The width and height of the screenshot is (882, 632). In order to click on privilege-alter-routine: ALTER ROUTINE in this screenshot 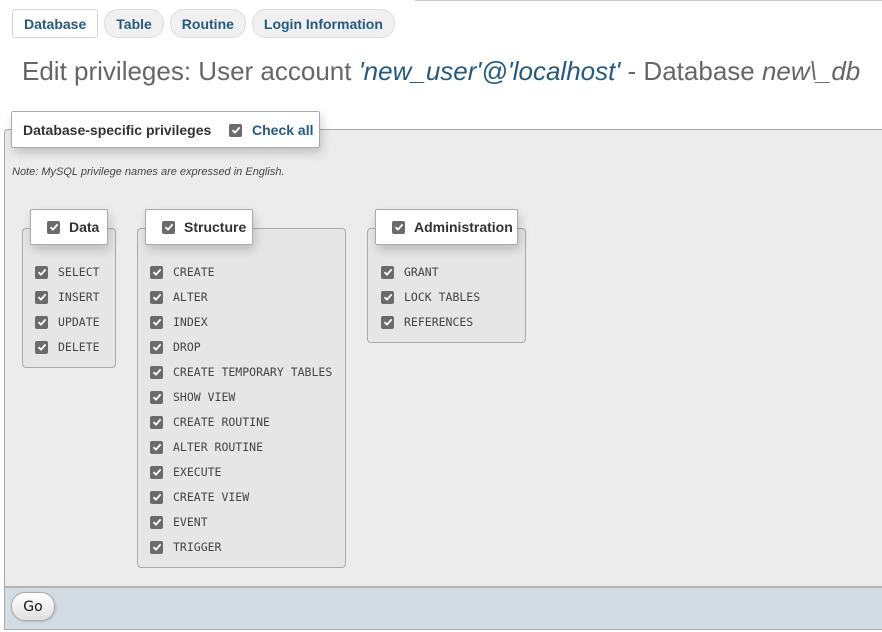, I will do `click(206, 447)`.